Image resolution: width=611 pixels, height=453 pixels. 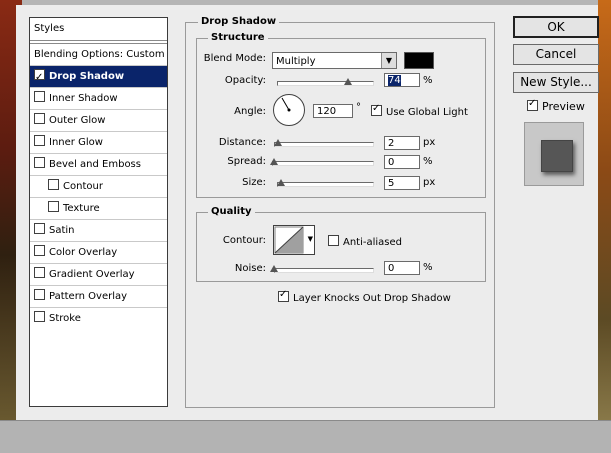 I want to click on style-item-gradient-overlay: Gradient Overlay, so click(x=98, y=275).